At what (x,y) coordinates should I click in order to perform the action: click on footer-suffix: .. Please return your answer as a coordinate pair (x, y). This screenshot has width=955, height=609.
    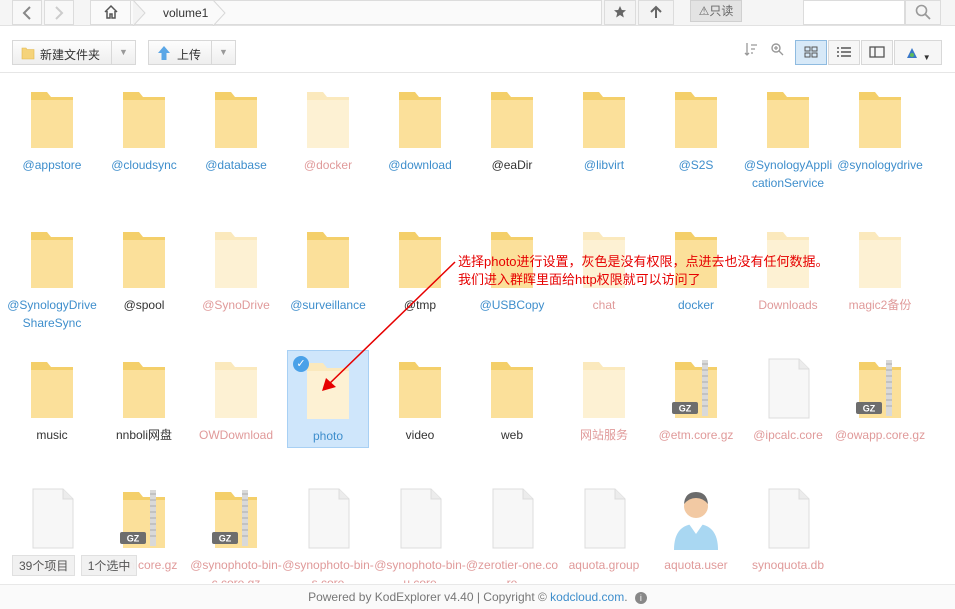
    Looking at the image, I should click on (626, 597).